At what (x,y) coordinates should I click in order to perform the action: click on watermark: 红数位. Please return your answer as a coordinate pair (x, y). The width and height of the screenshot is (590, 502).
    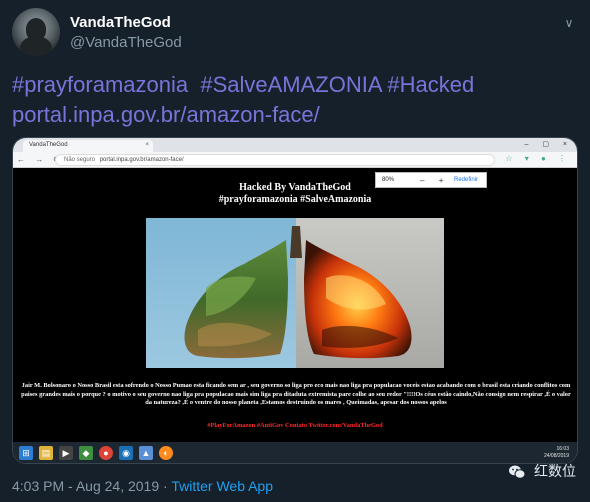
    Looking at the image, I should click on (542, 471).